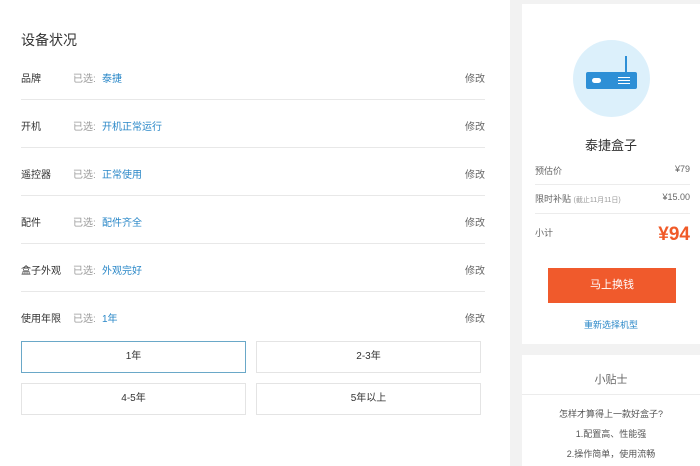 The width and height of the screenshot is (700, 466). Describe the element at coordinates (133, 399) in the screenshot. I see `option-4-5-years: 4-5年` at that location.